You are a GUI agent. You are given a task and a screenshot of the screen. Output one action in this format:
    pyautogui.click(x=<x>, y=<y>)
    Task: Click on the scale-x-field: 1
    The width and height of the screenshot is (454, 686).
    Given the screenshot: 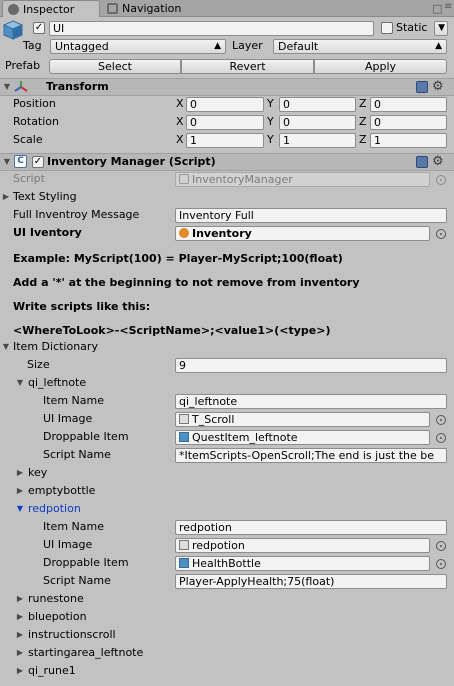 What is the action you would take?
    pyautogui.click(x=225, y=140)
    